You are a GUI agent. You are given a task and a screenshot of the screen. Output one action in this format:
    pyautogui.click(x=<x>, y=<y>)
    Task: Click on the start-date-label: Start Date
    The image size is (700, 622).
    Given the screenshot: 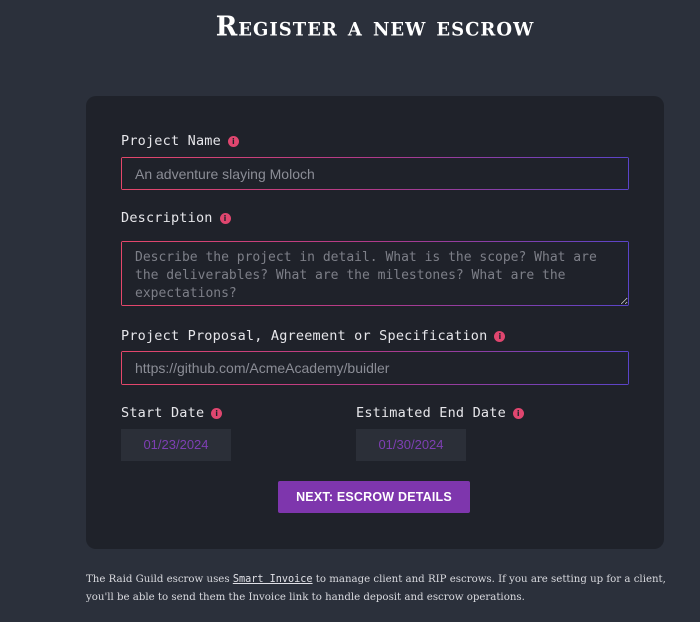 What is the action you would take?
    pyautogui.click(x=163, y=413)
    